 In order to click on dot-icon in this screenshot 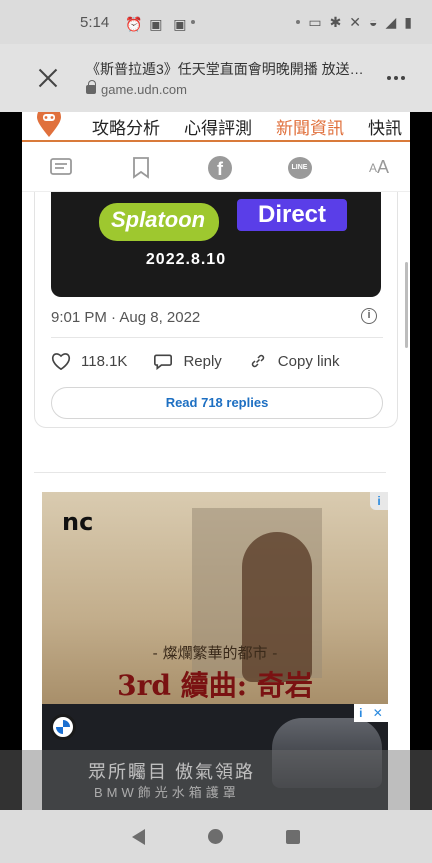, I will do `click(298, 22)`.